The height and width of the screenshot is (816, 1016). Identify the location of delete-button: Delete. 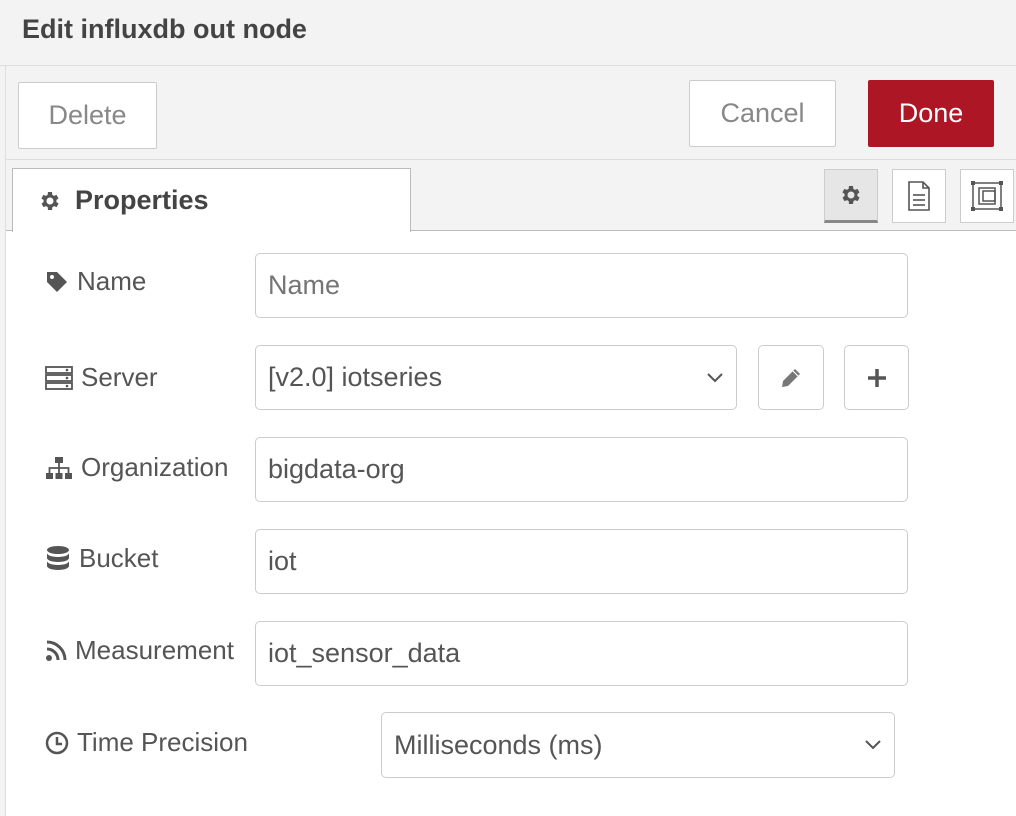
(87, 115).